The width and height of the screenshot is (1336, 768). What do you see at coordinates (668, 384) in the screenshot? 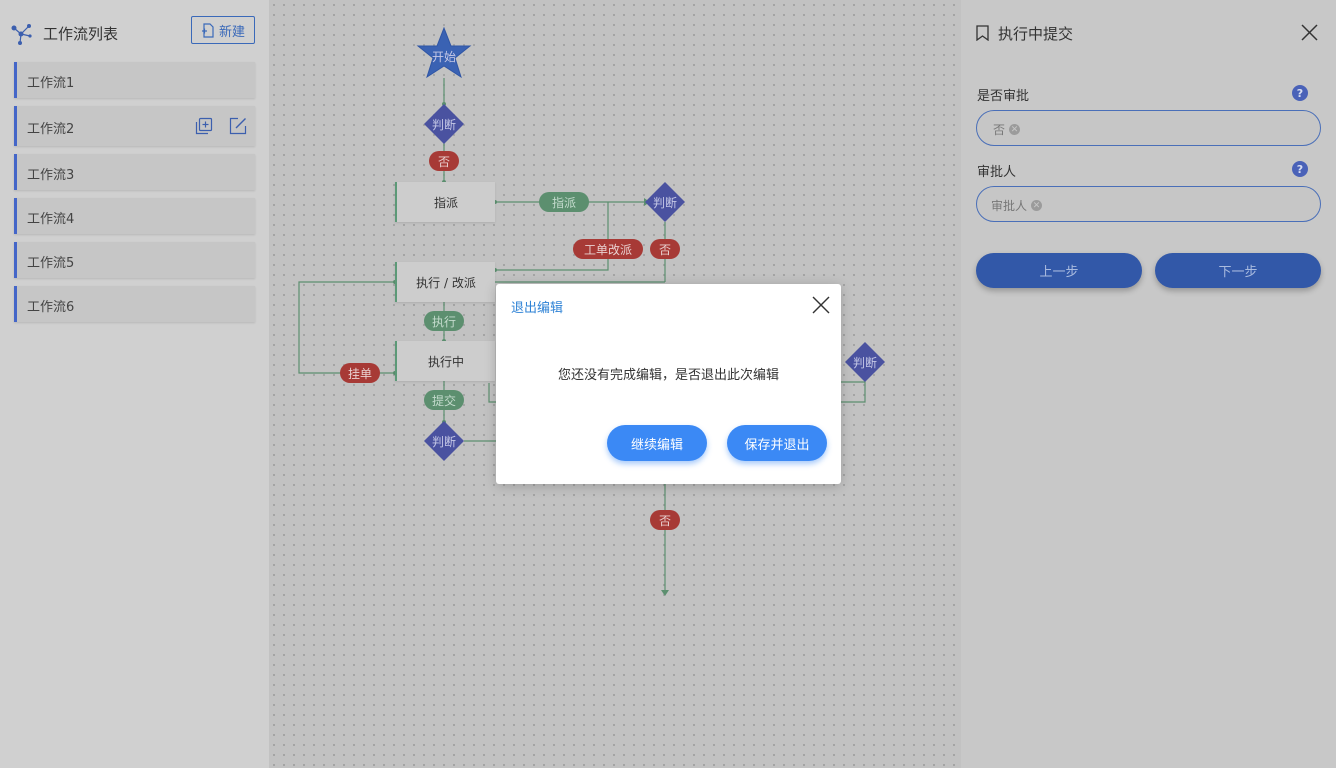
I see `exit-edit-dialog: 退出编辑 您还没有完成编辑，是否退出此次编辑 继续编辑 保存并退出` at bounding box center [668, 384].